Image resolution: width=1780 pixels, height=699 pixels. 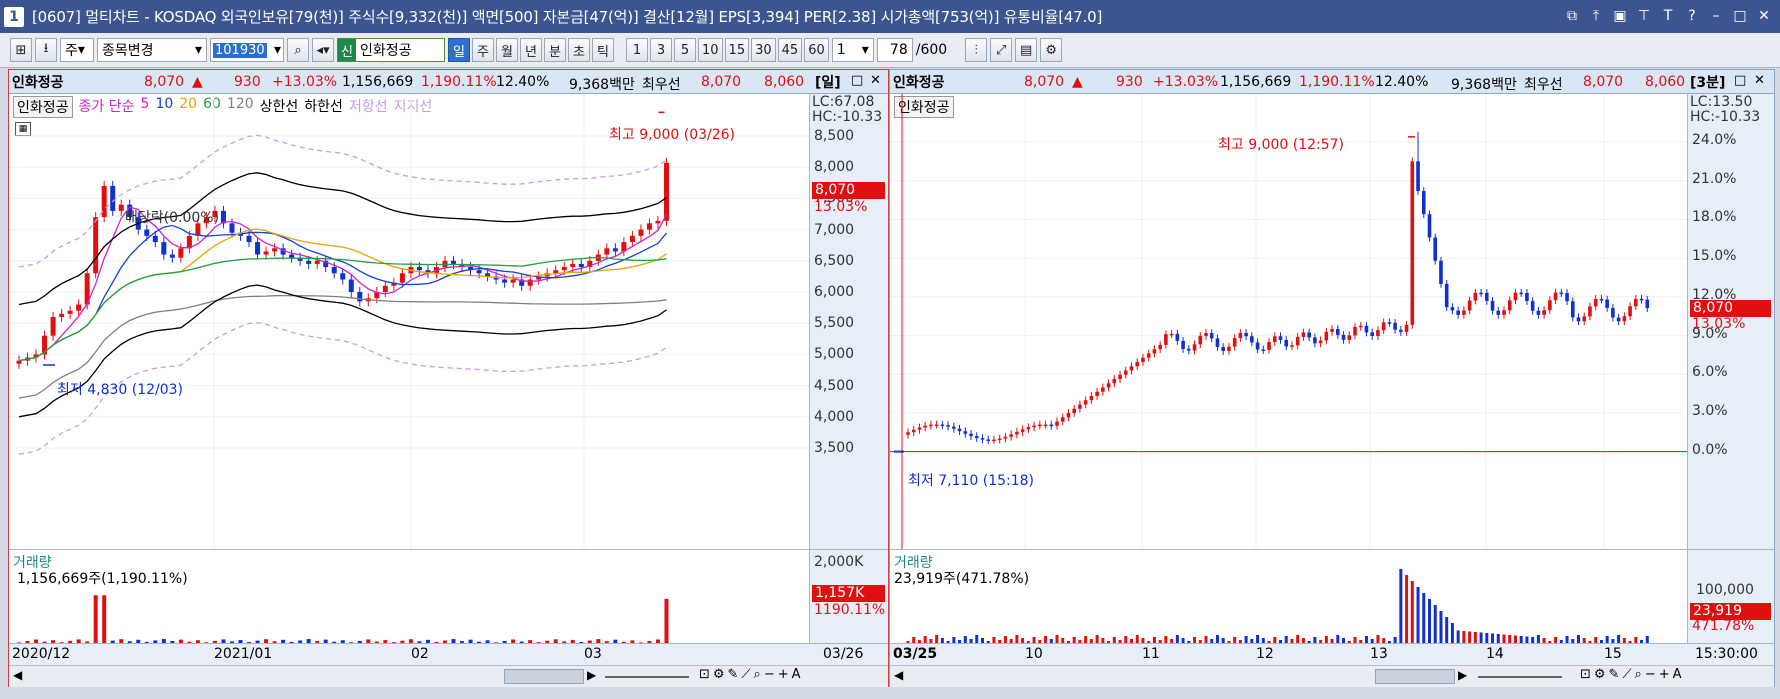 I want to click on period-tab: 분, so click(x=555, y=50).